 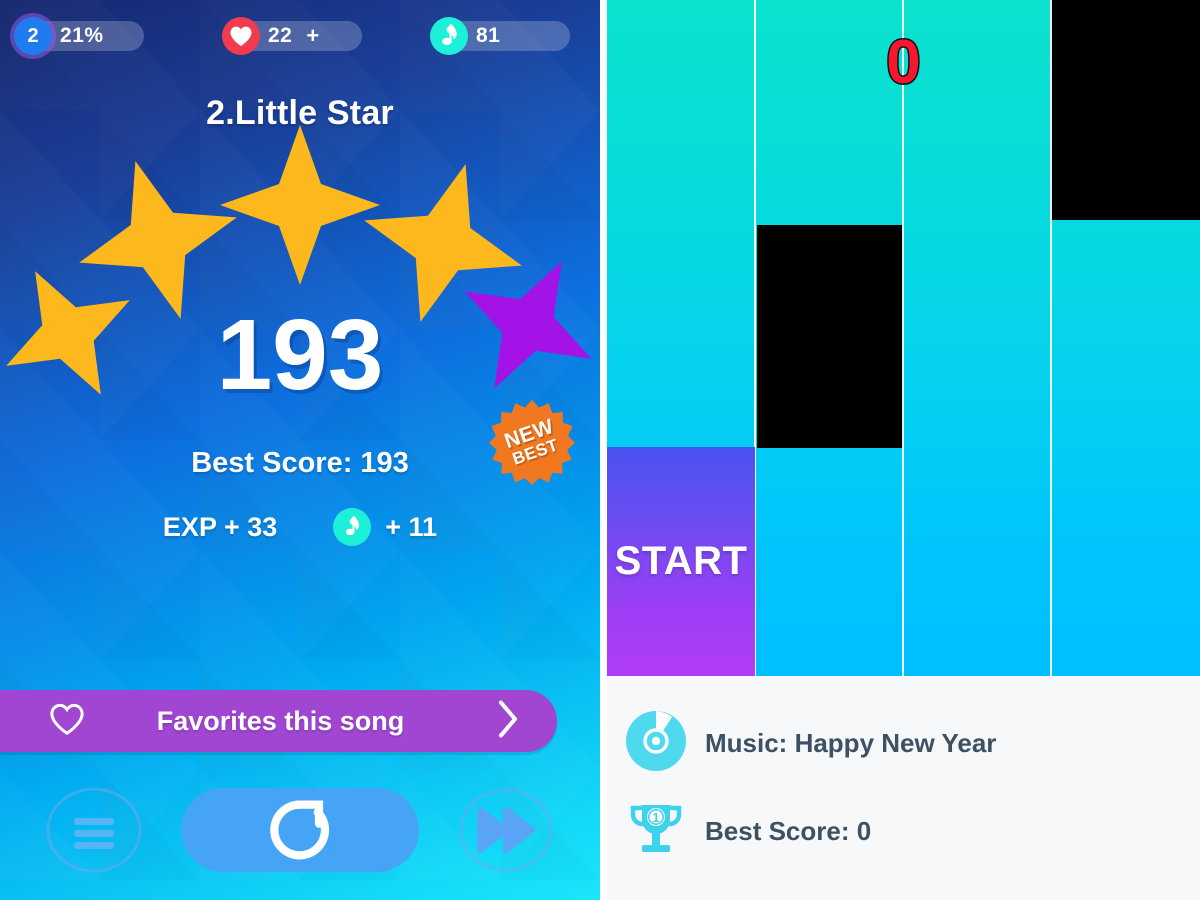 What do you see at coordinates (788, 831) in the screenshot?
I see `best-score-label: Best Score: 0` at bounding box center [788, 831].